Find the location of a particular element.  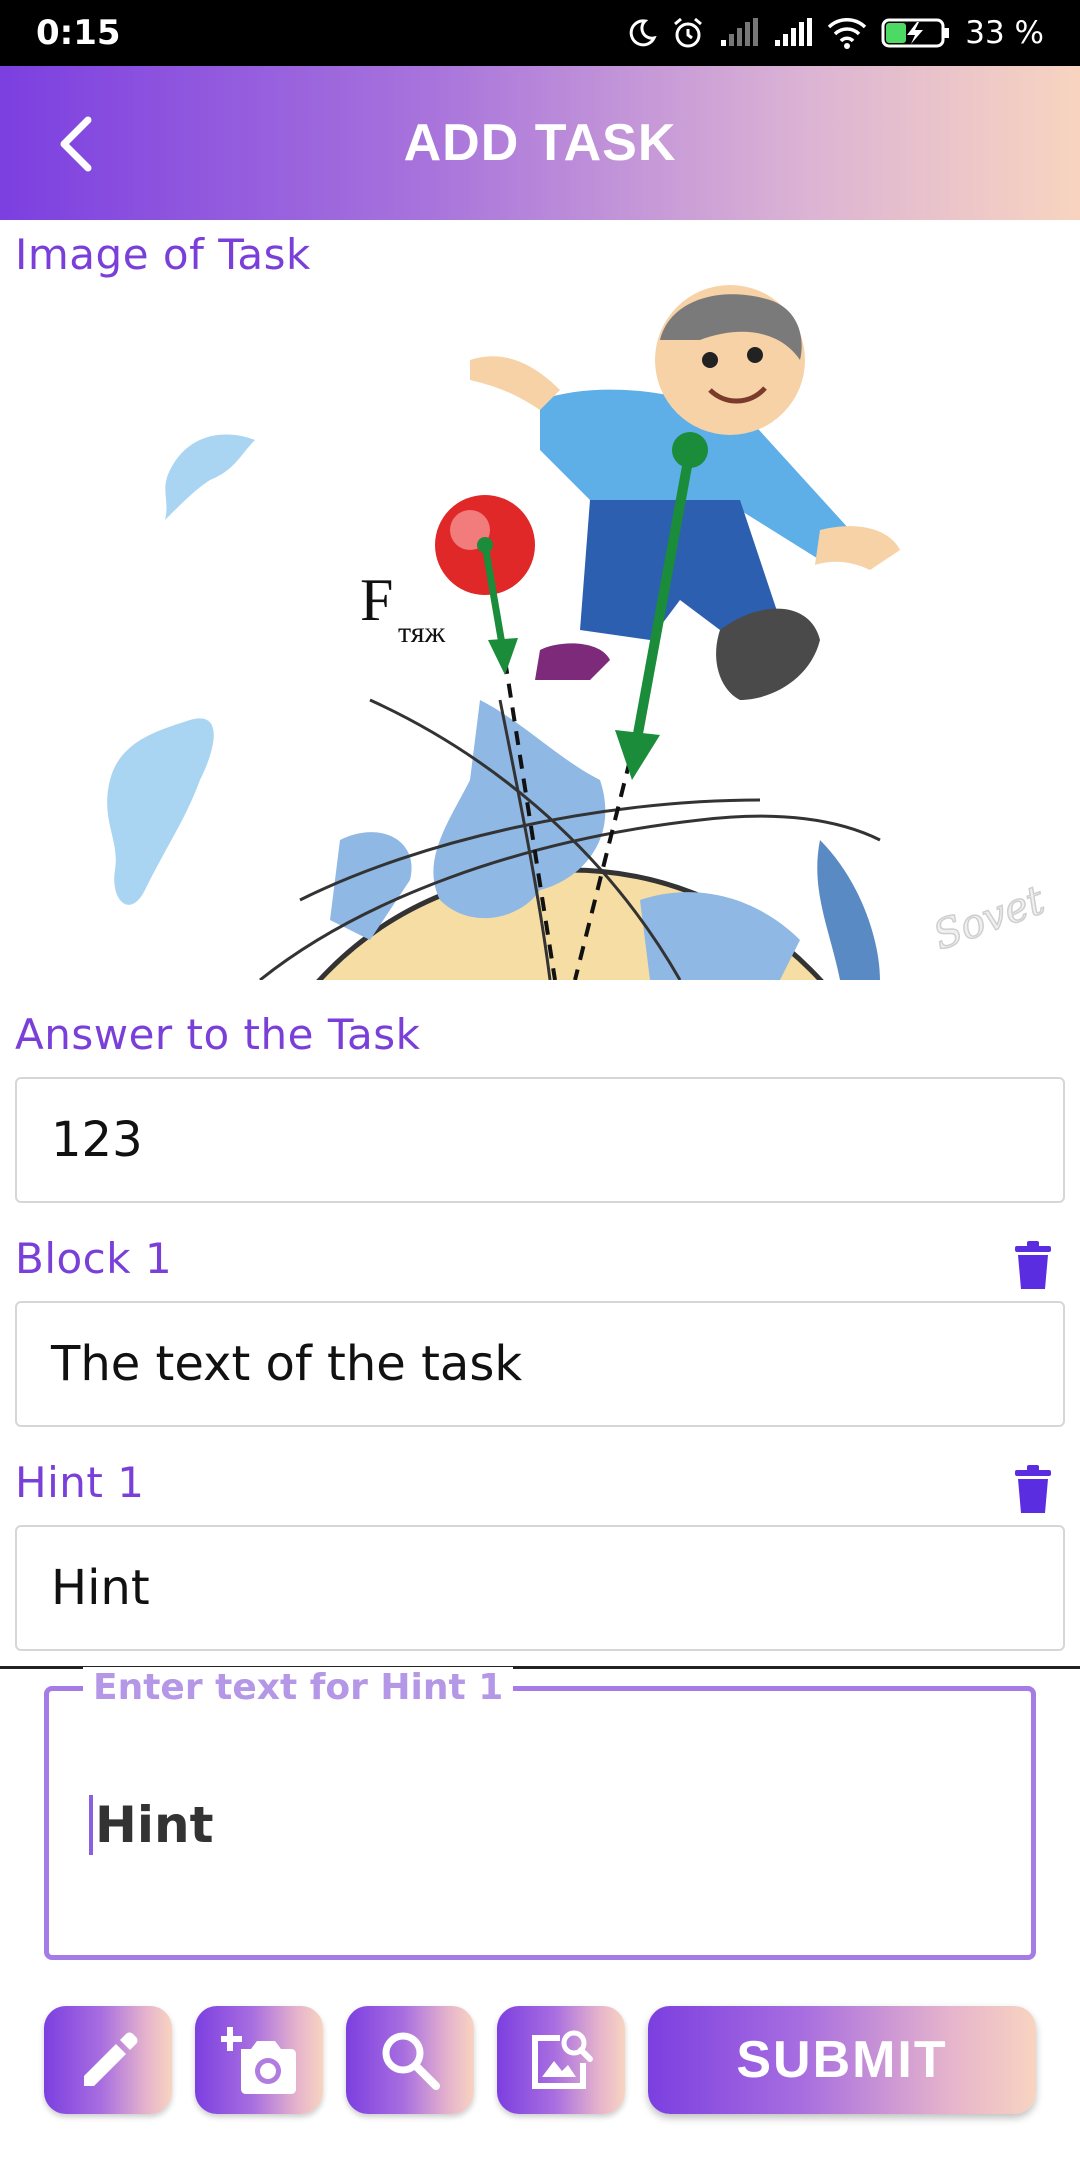

page-title: ADD TASK is located at coordinates (540, 143).